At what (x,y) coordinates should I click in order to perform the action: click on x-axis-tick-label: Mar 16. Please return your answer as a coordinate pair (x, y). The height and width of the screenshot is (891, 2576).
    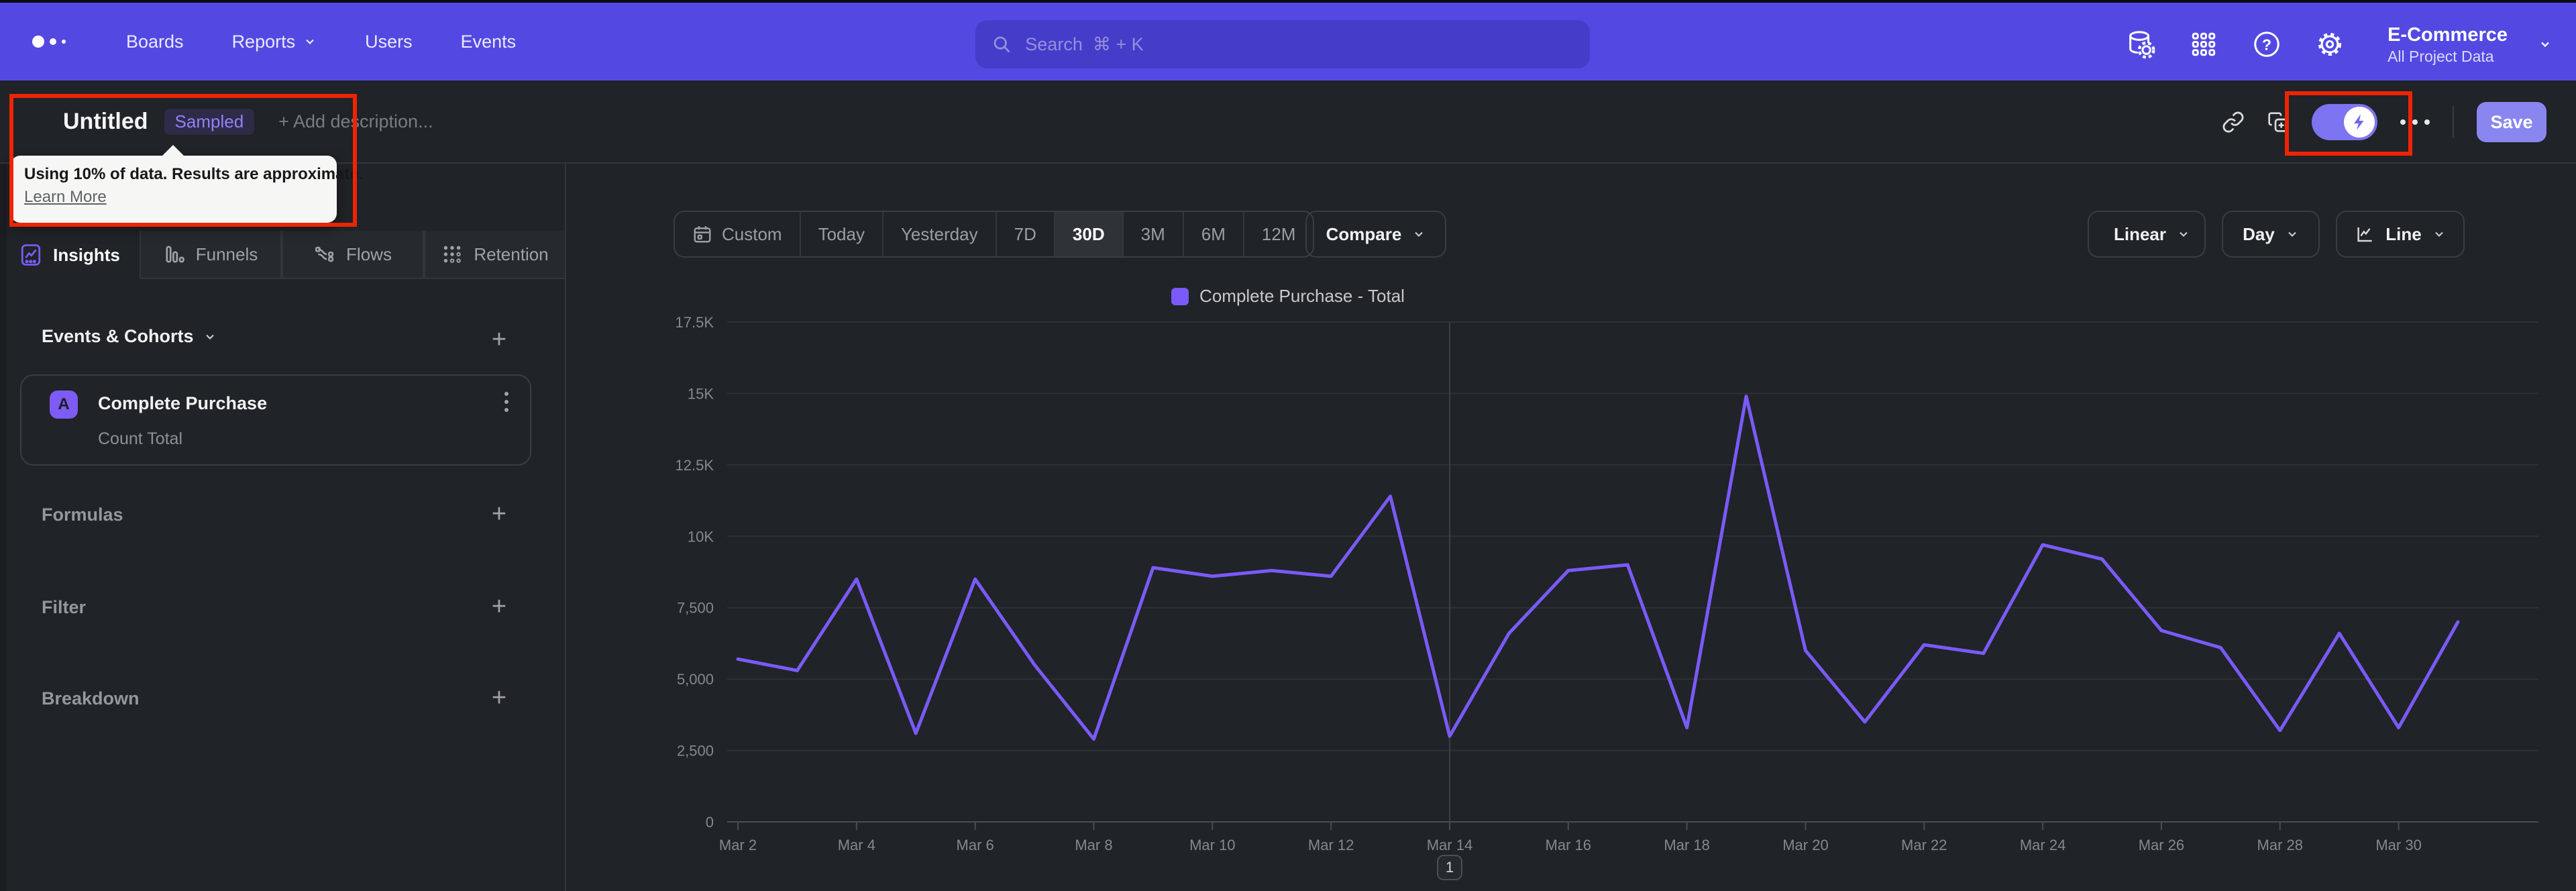
    Looking at the image, I should click on (1568, 845).